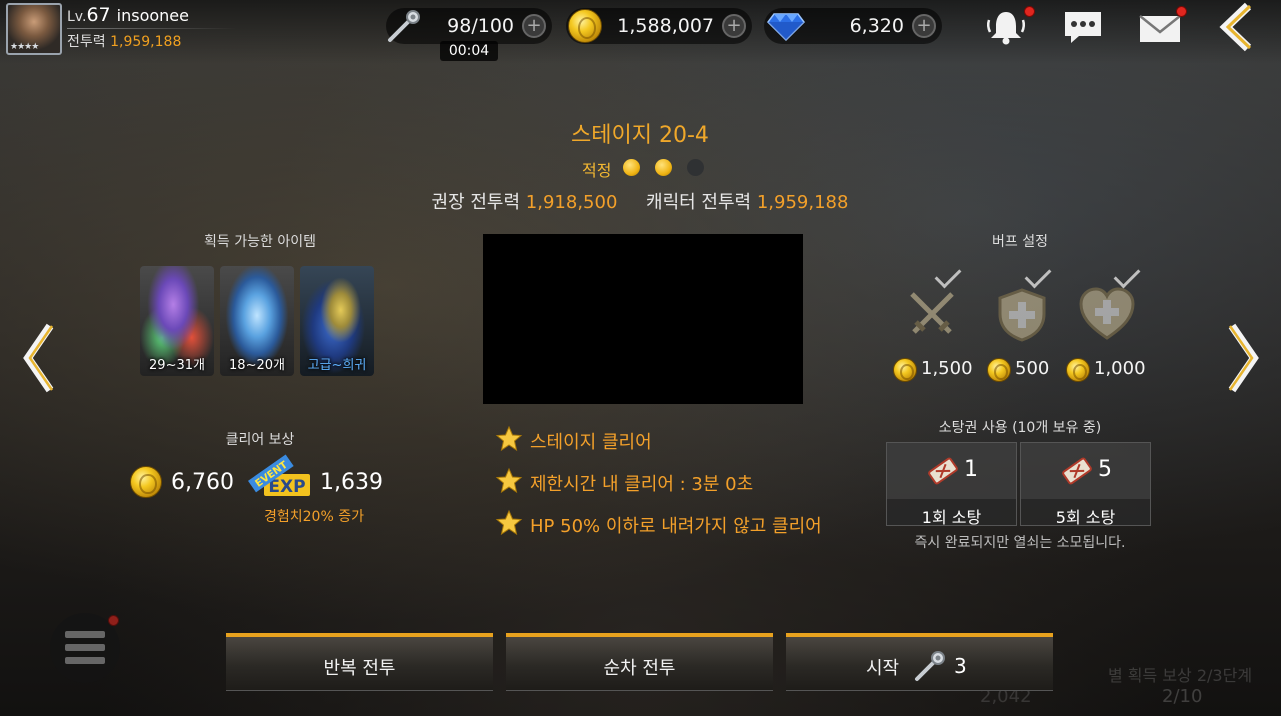  What do you see at coordinates (34, 29) in the screenshot?
I see `player-avatar: ★★★★` at bounding box center [34, 29].